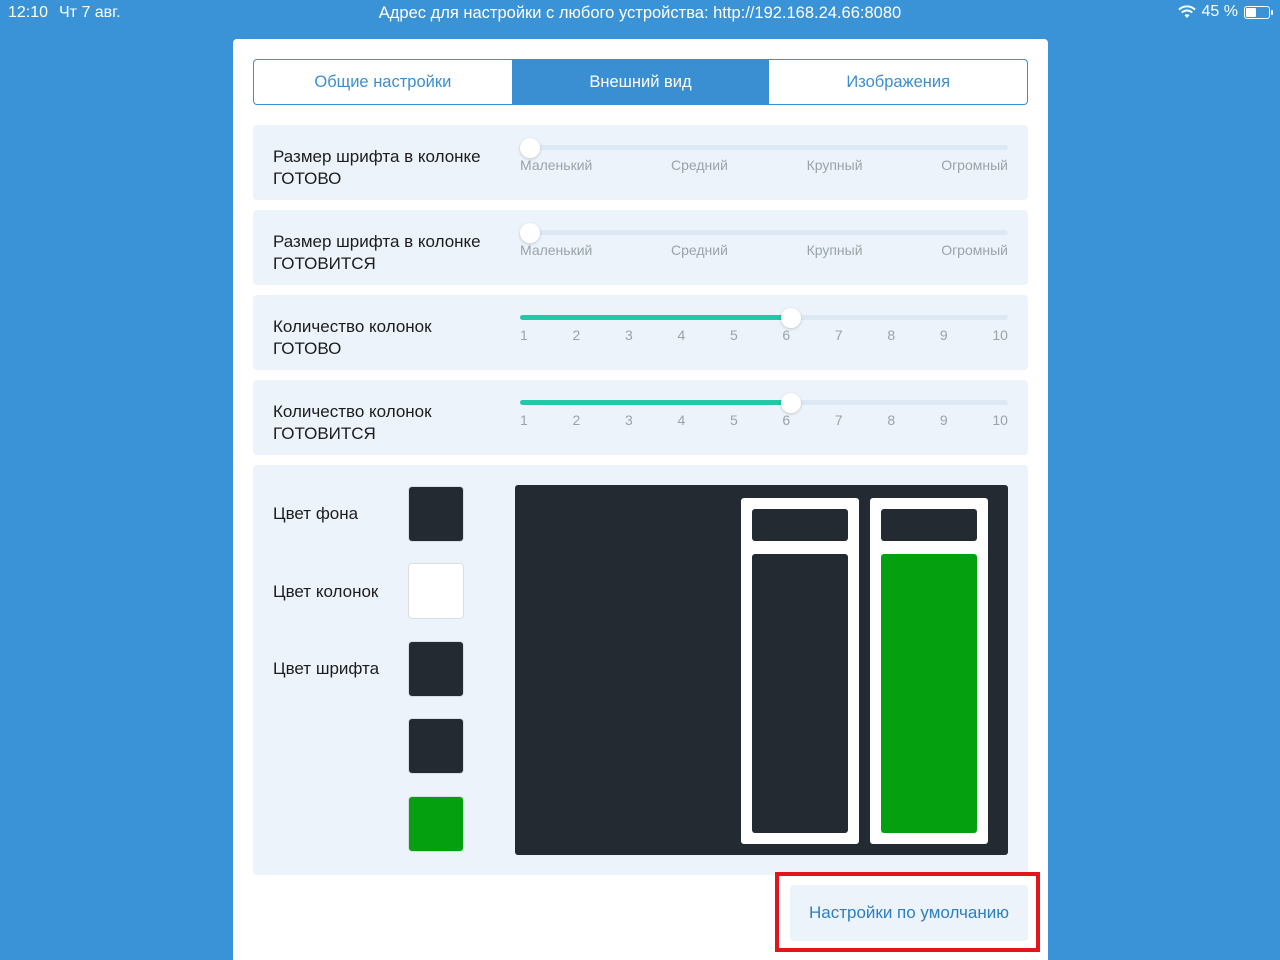 The height and width of the screenshot is (960, 1280). What do you see at coordinates (436, 824) in the screenshot?
I see `ready-color-swatch` at bounding box center [436, 824].